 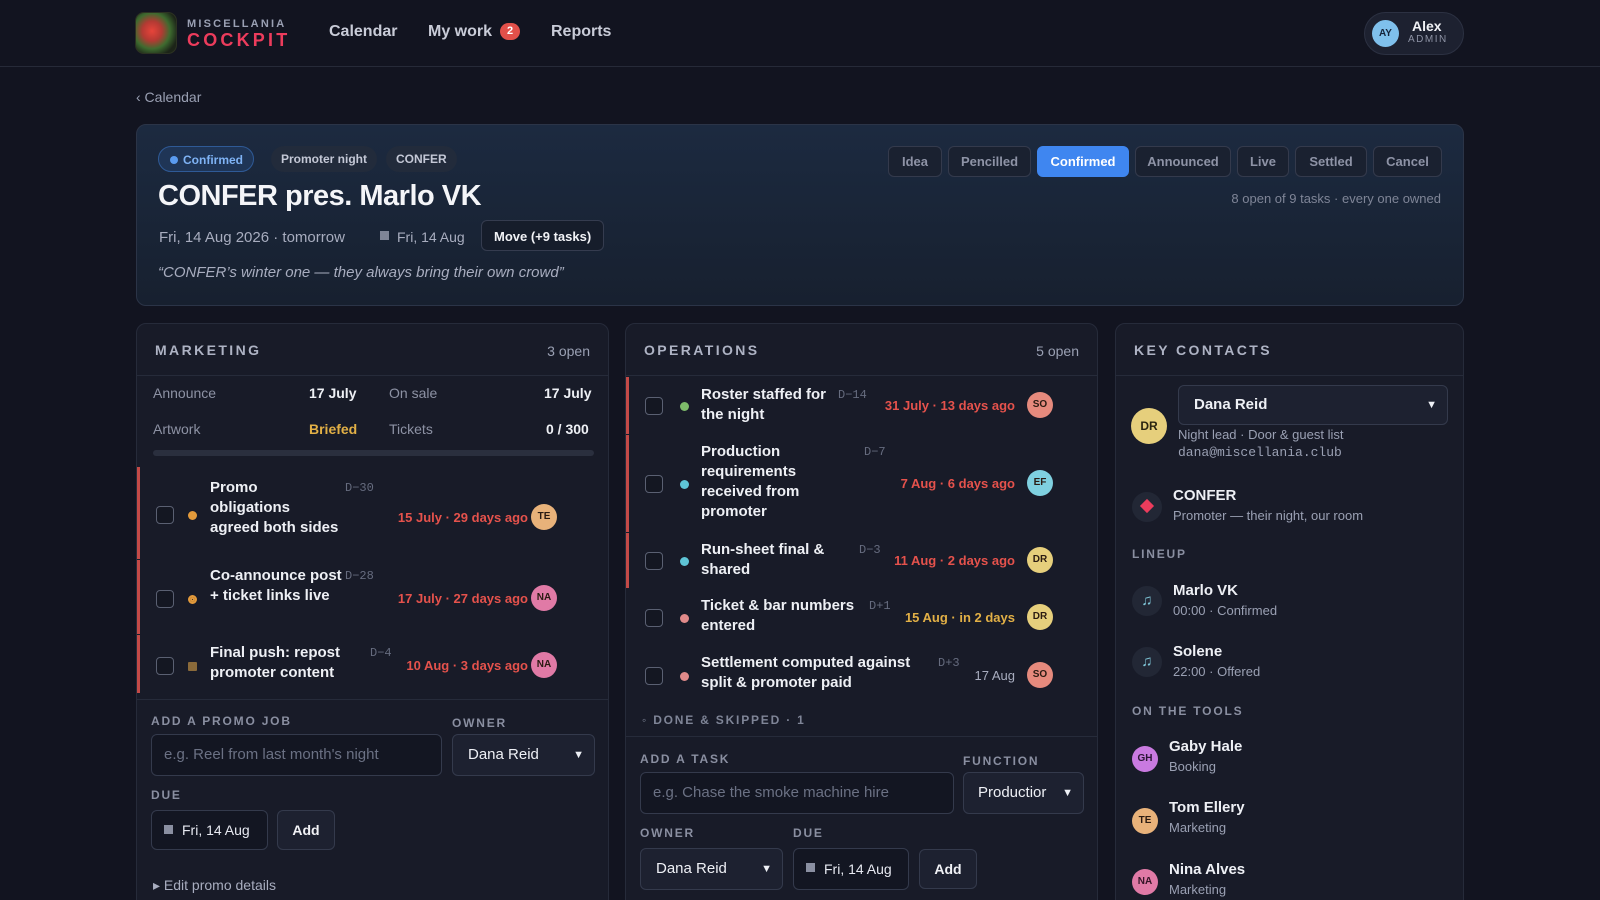 I want to click on staff-name: Tom Ellery, so click(x=1207, y=807).